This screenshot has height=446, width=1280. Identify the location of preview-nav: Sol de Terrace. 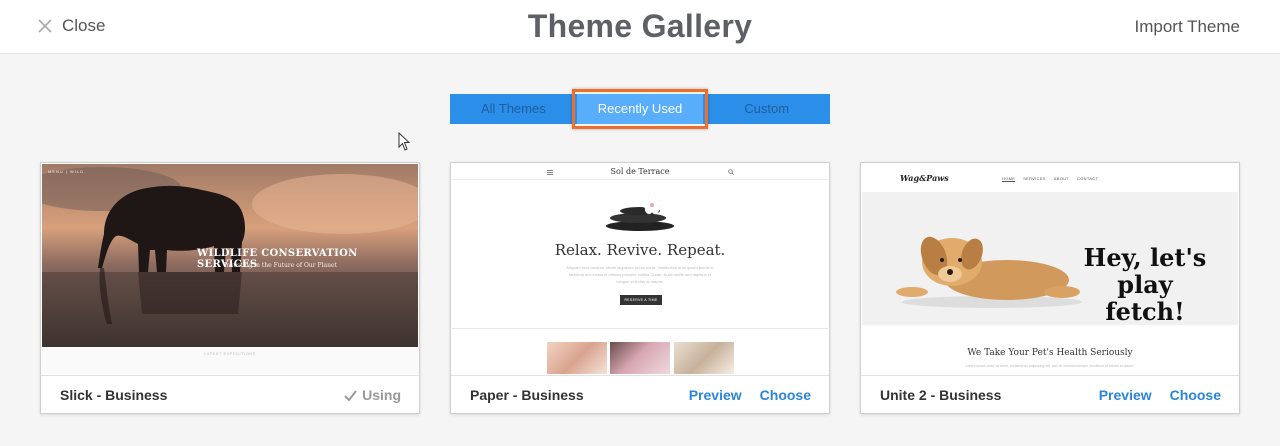
(640, 172).